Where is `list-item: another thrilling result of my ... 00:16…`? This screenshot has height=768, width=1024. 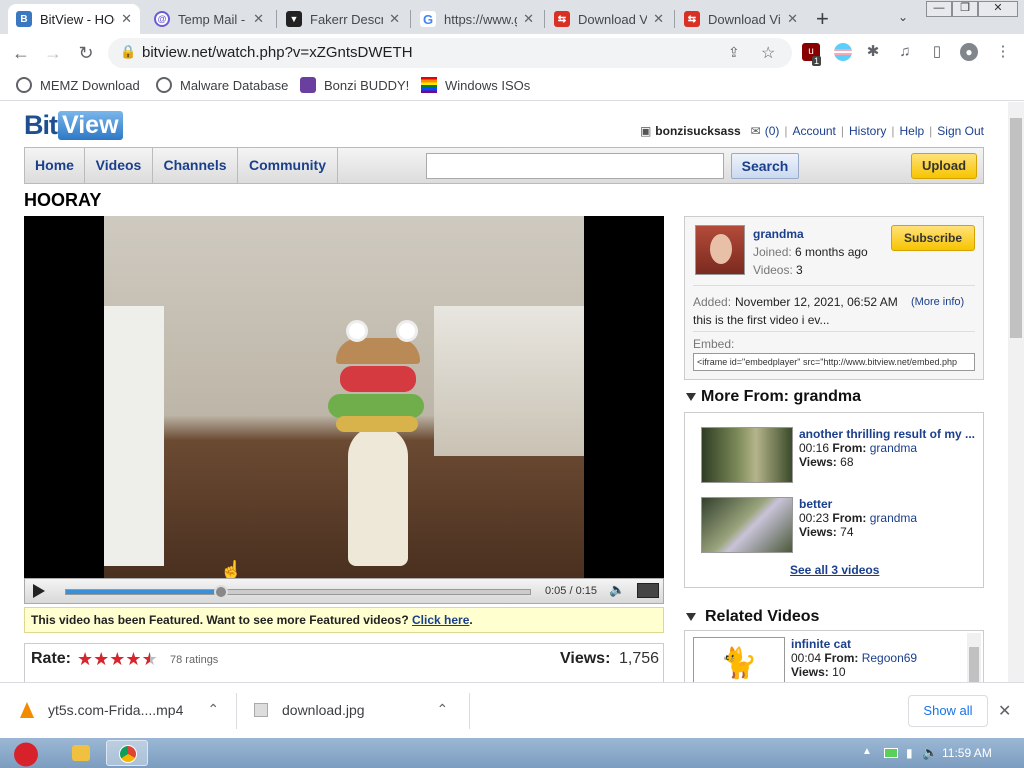 list-item: another thrilling result of my ... 00:16… is located at coordinates (839, 455).